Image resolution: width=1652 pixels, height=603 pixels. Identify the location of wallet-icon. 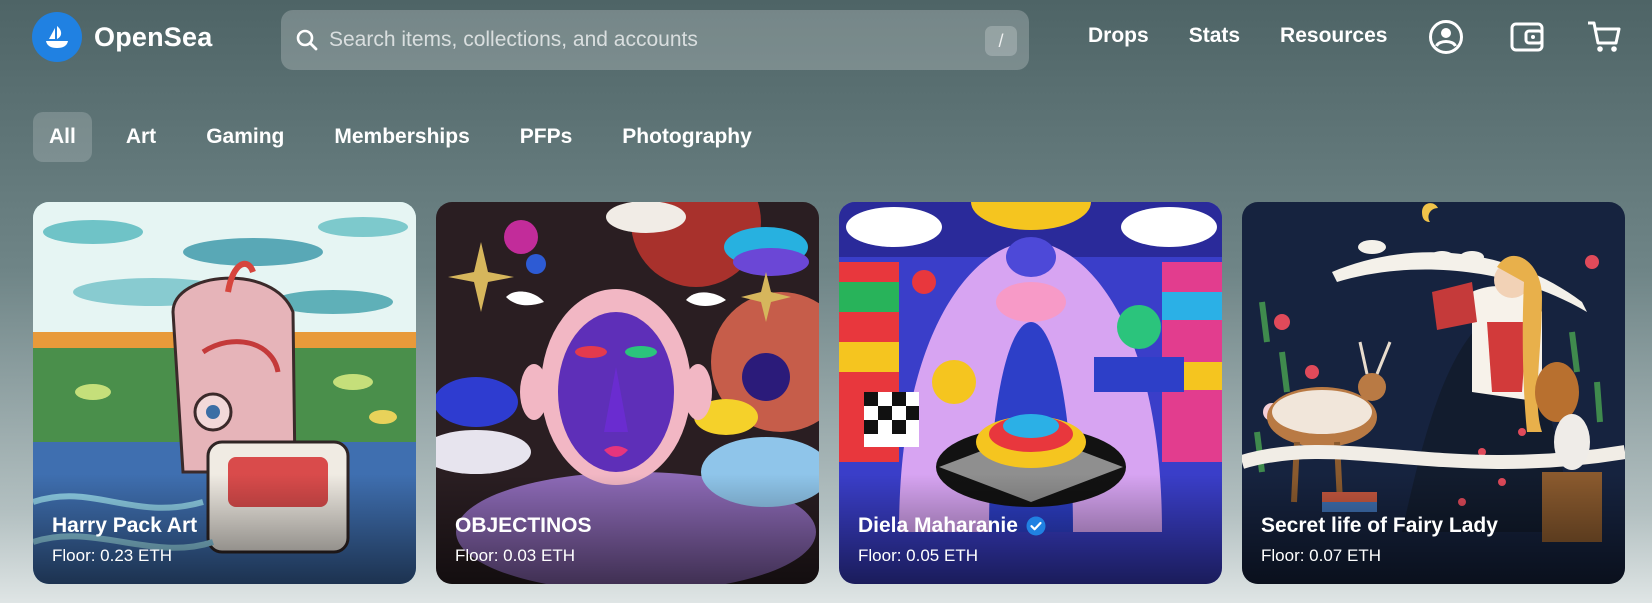
(1527, 37).